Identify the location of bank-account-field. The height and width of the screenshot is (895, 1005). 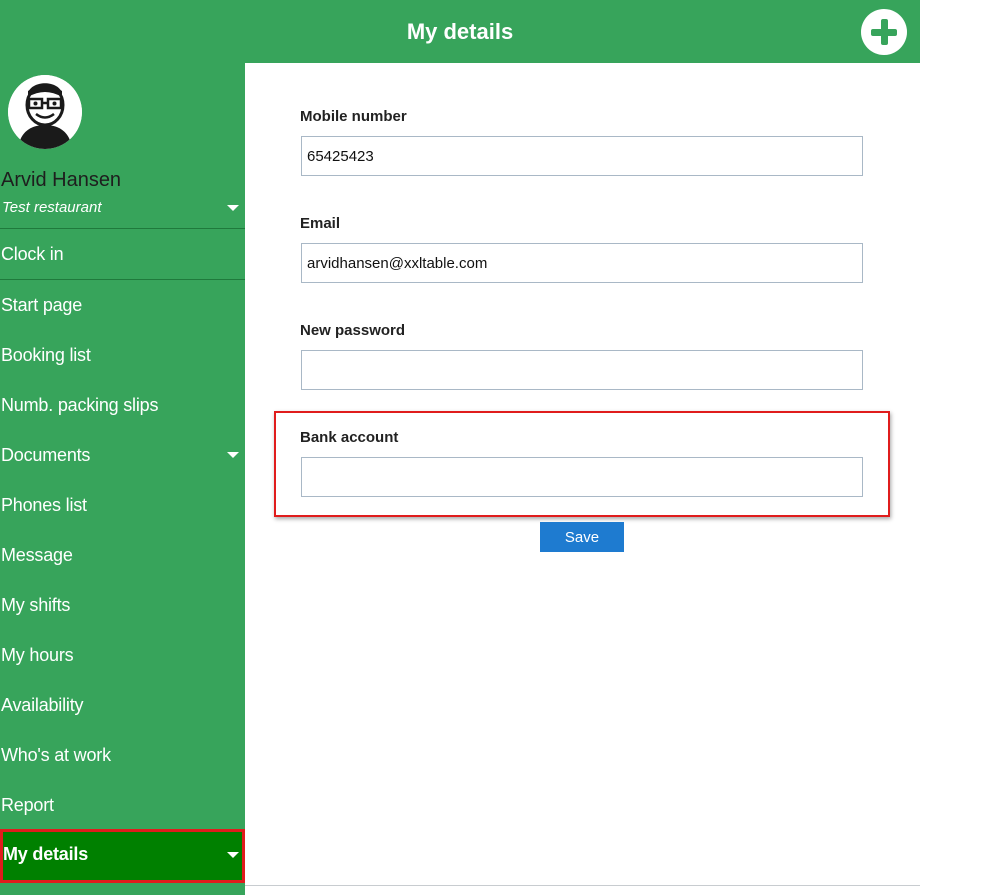
(582, 477).